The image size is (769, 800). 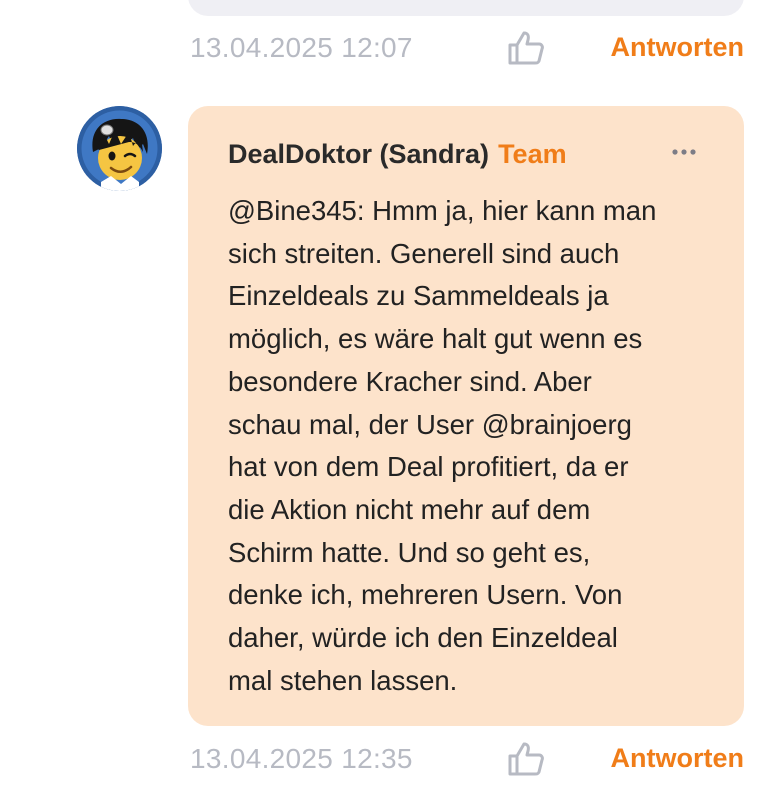 I want to click on previous-comment-bubble, so click(x=466, y=8).